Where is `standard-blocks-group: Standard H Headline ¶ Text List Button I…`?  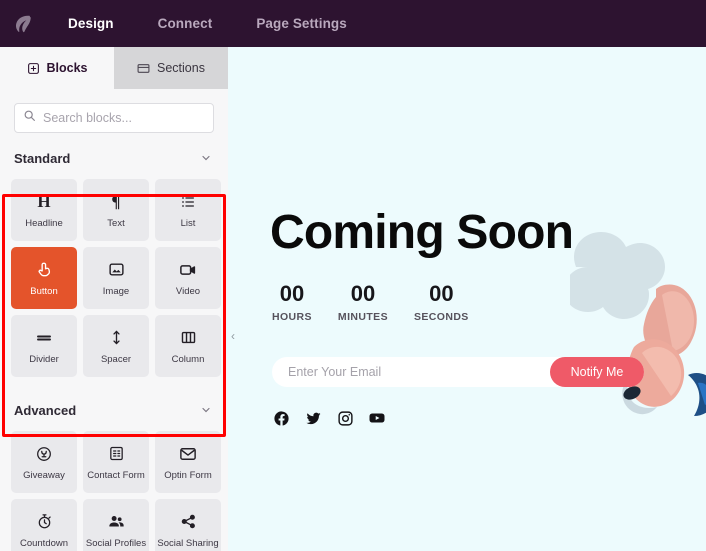
standard-blocks-group: Standard H Headline ¶ Text List Button I… is located at coordinates (114, 260).